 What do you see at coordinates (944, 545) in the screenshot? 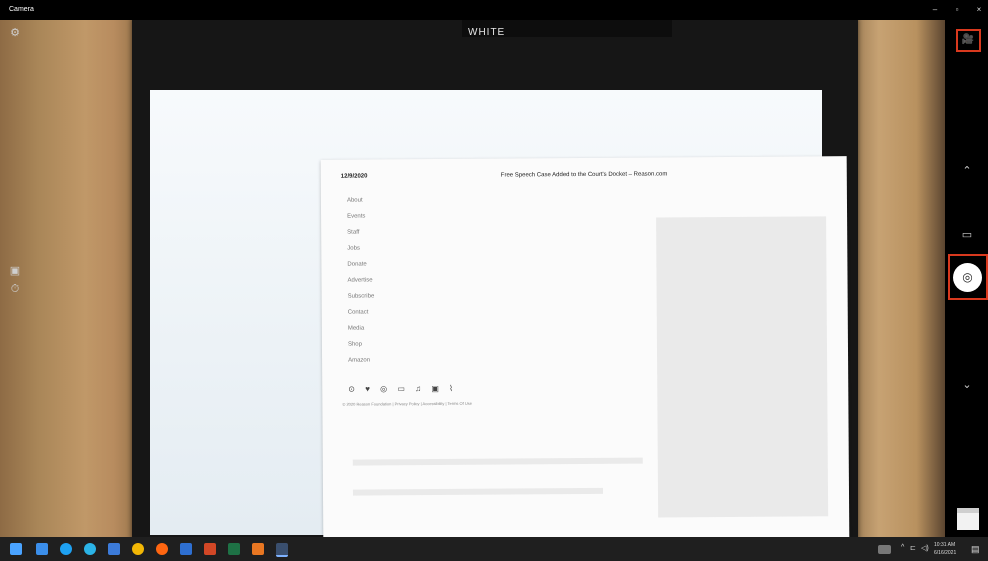
I see `clock-time: 10:31 AM` at bounding box center [944, 545].